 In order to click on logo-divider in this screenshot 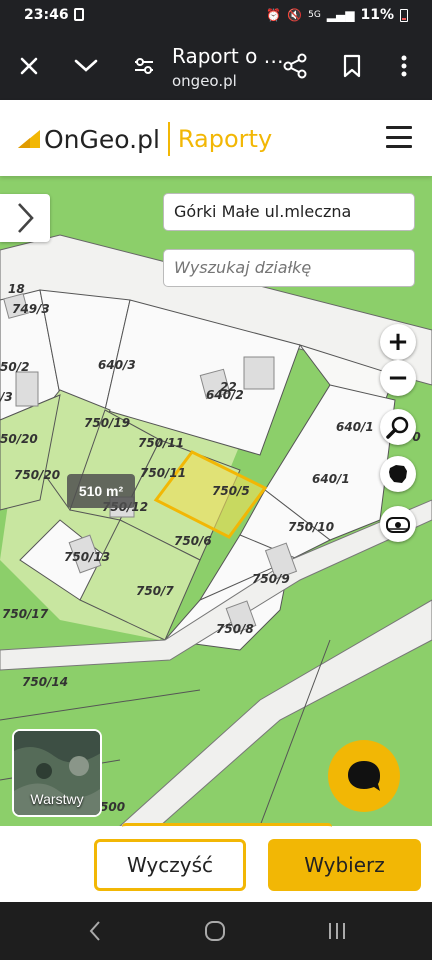, I will do `click(168, 139)`.